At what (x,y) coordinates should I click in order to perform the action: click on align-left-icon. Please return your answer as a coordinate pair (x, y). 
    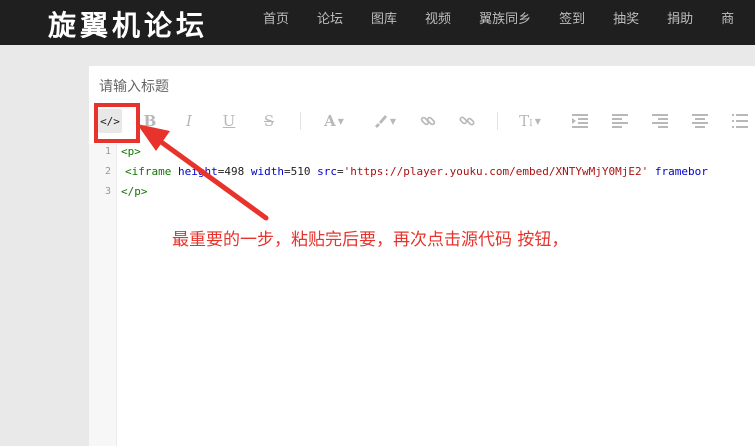
    Looking at the image, I should click on (620, 121).